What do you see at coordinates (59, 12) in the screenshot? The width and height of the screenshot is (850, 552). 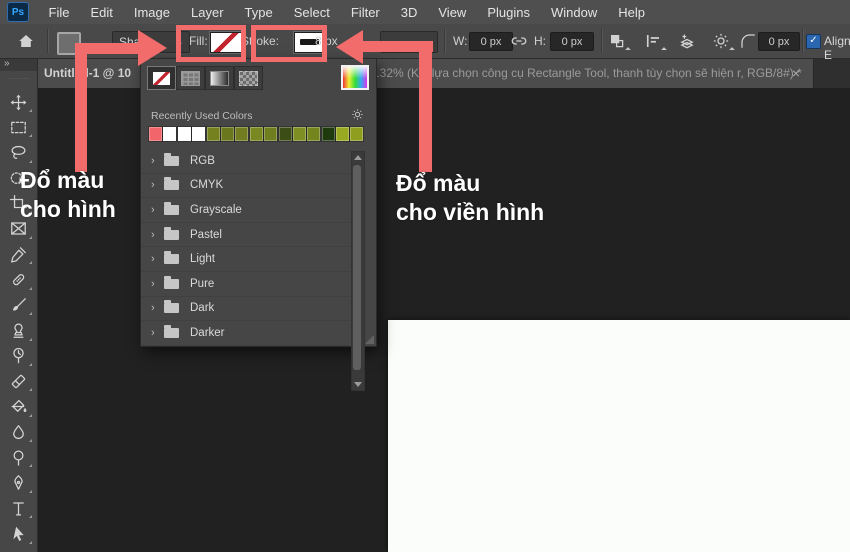 I see `menu-item: File` at bounding box center [59, 12].